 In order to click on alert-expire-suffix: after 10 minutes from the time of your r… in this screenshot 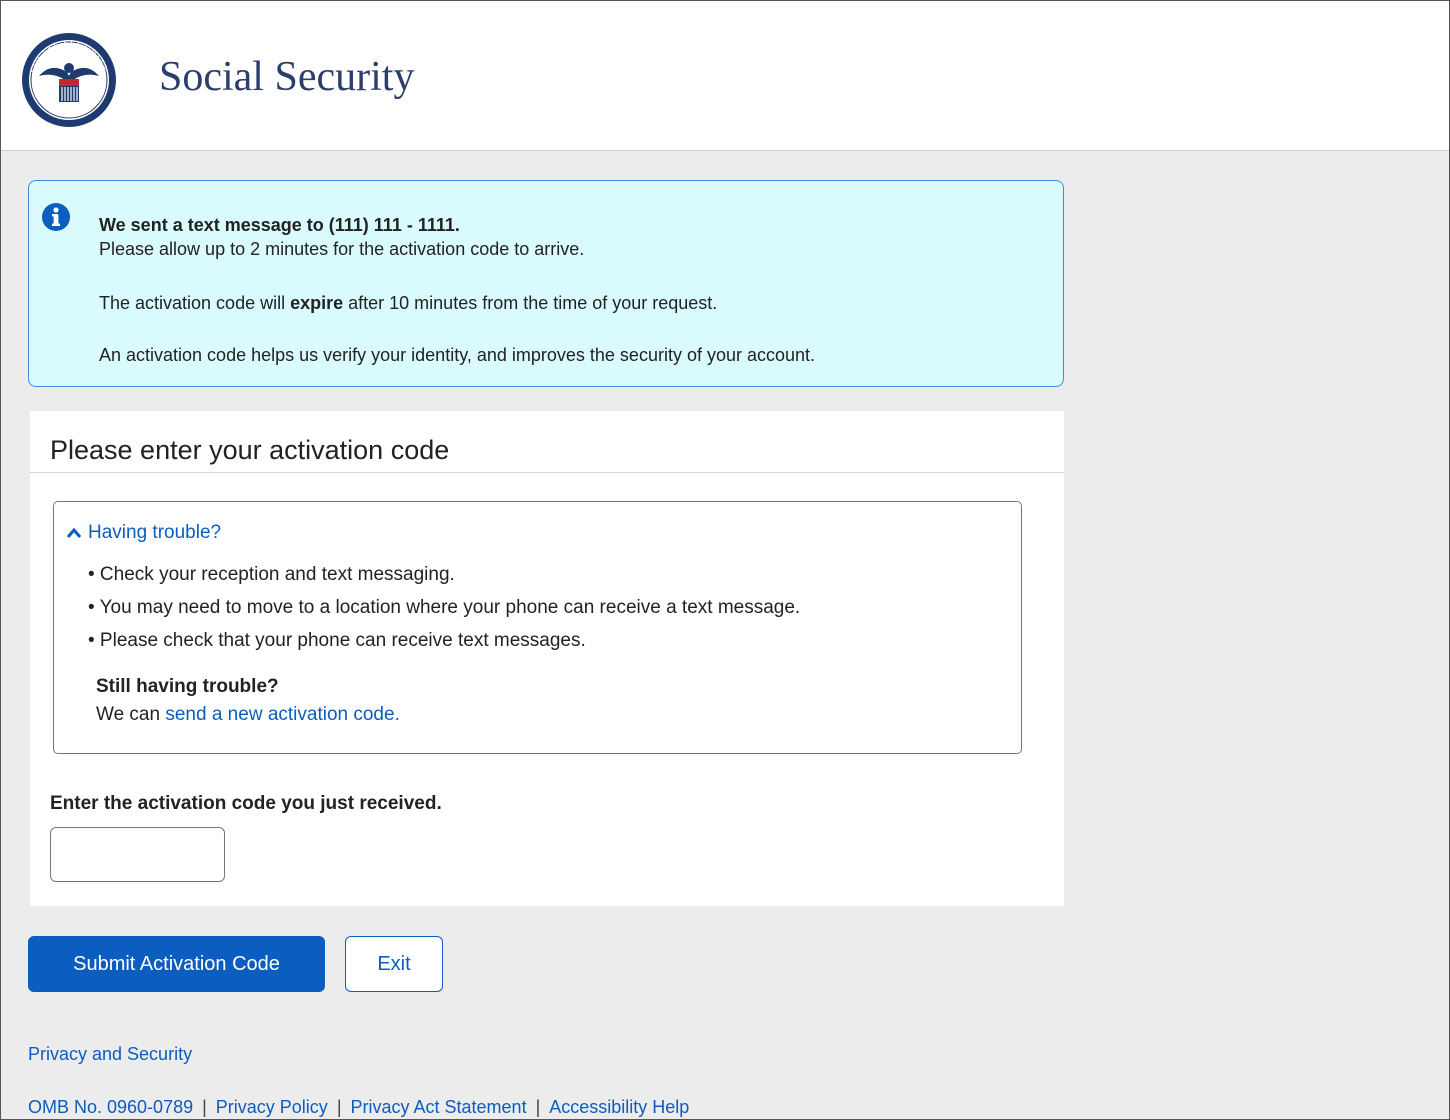, I will do `click(530, 303)`.